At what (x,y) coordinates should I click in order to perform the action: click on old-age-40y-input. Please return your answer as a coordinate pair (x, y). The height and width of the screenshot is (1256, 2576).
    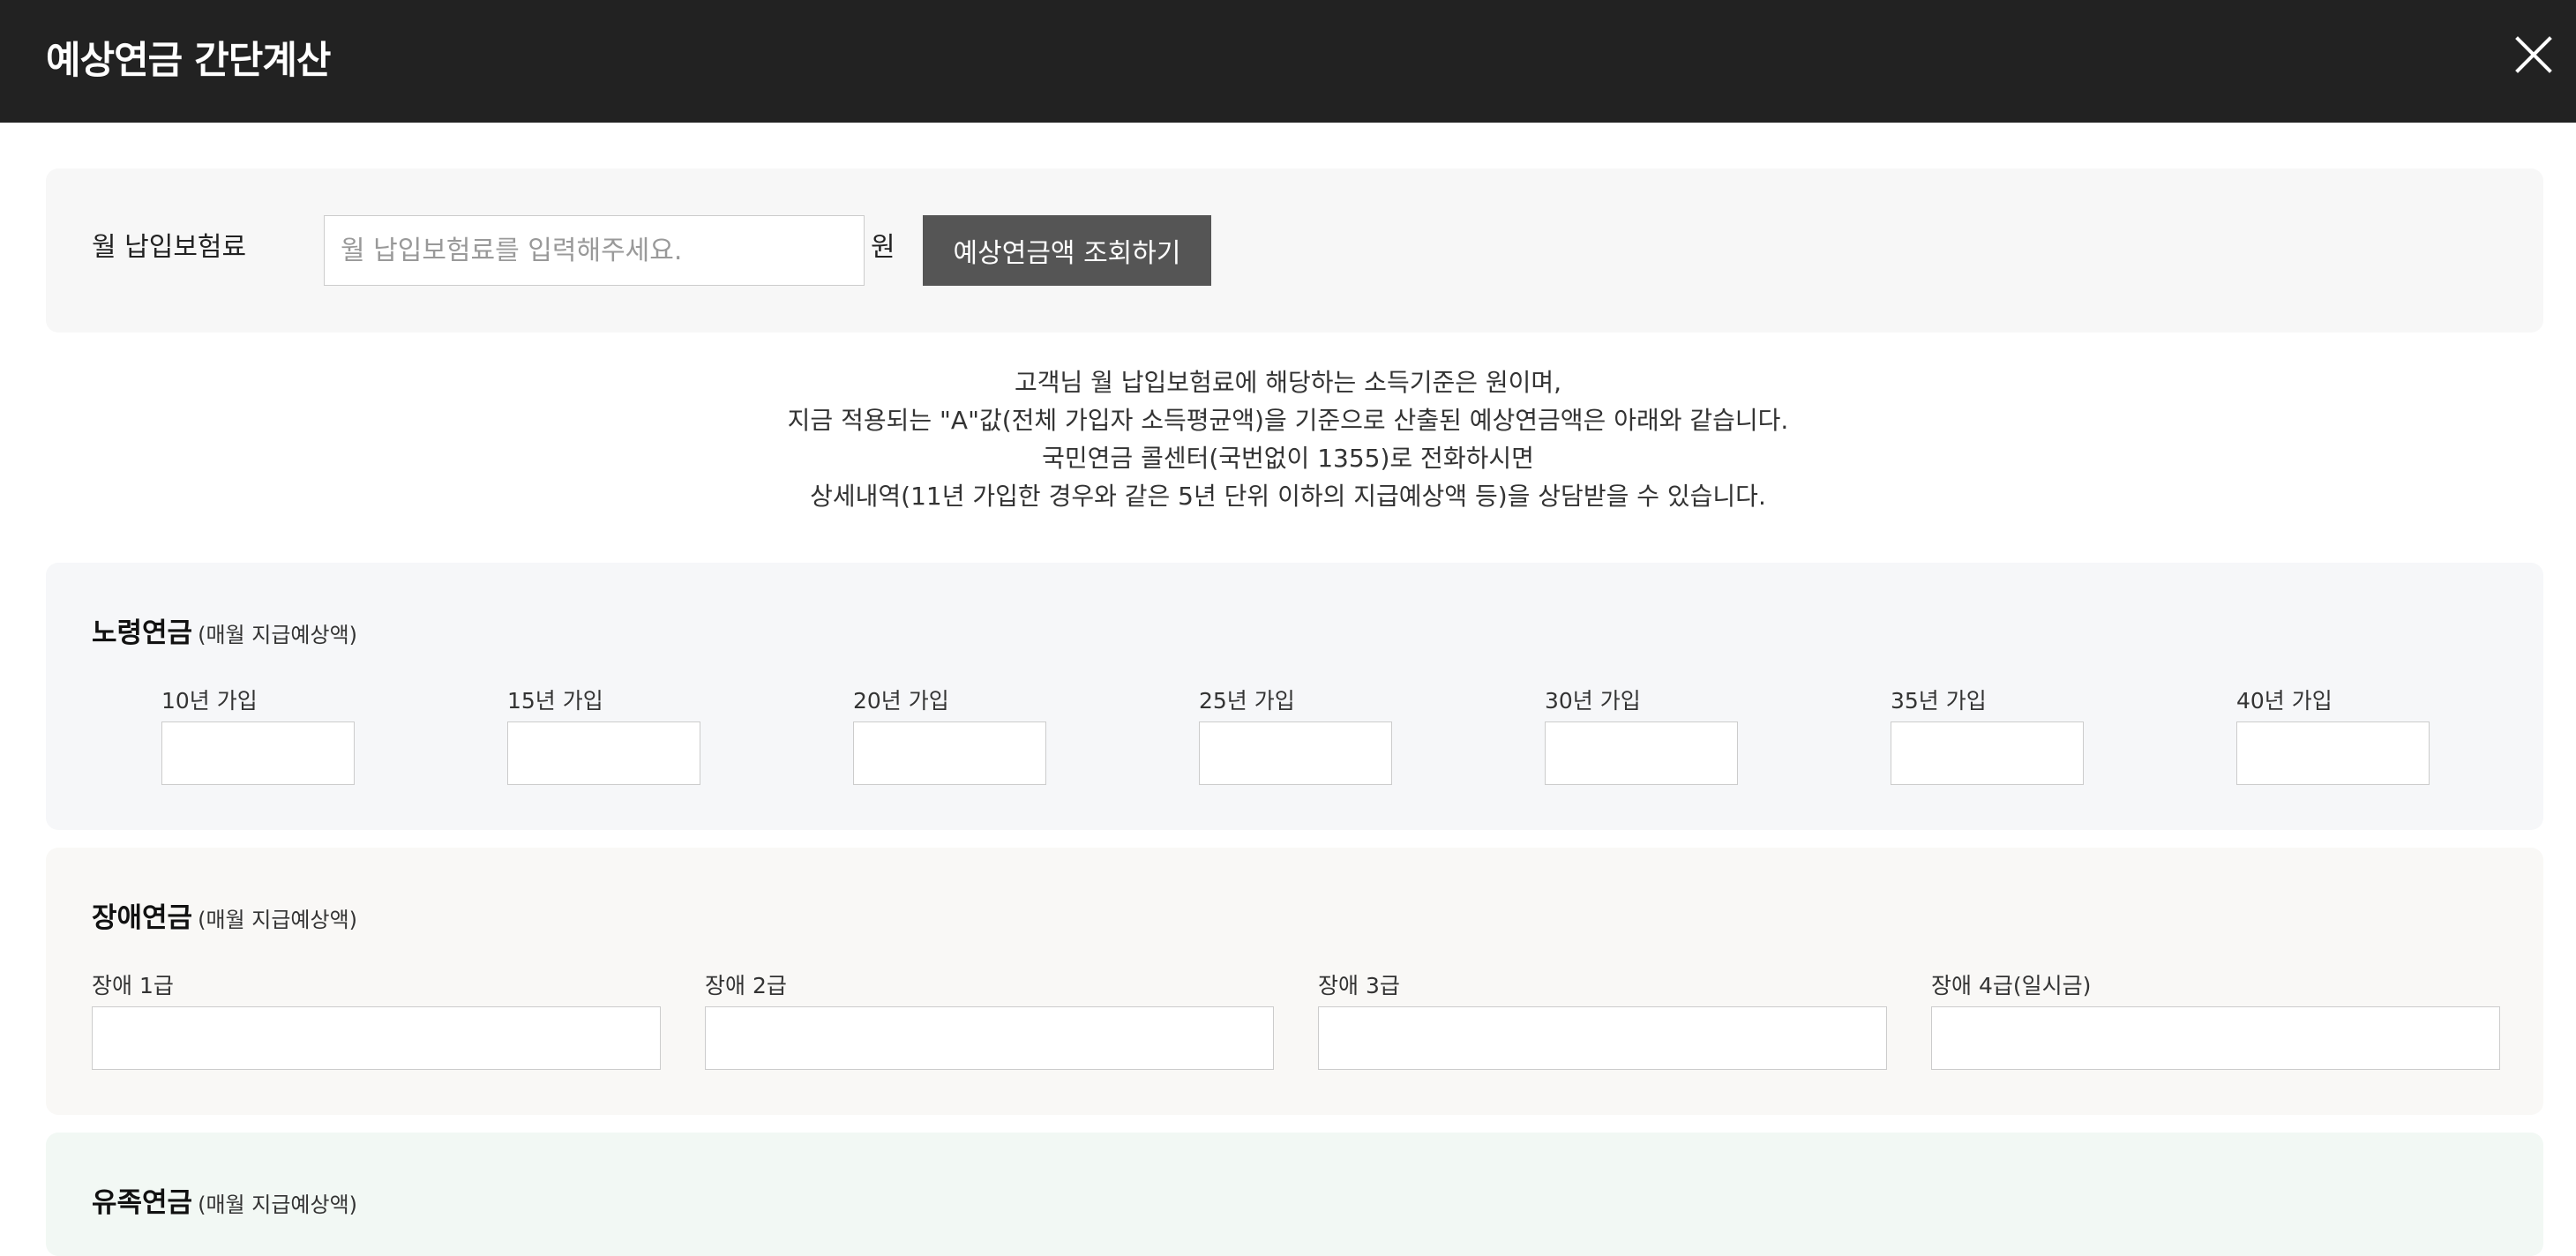
    Looking at the image, I should click on (2333, 753).